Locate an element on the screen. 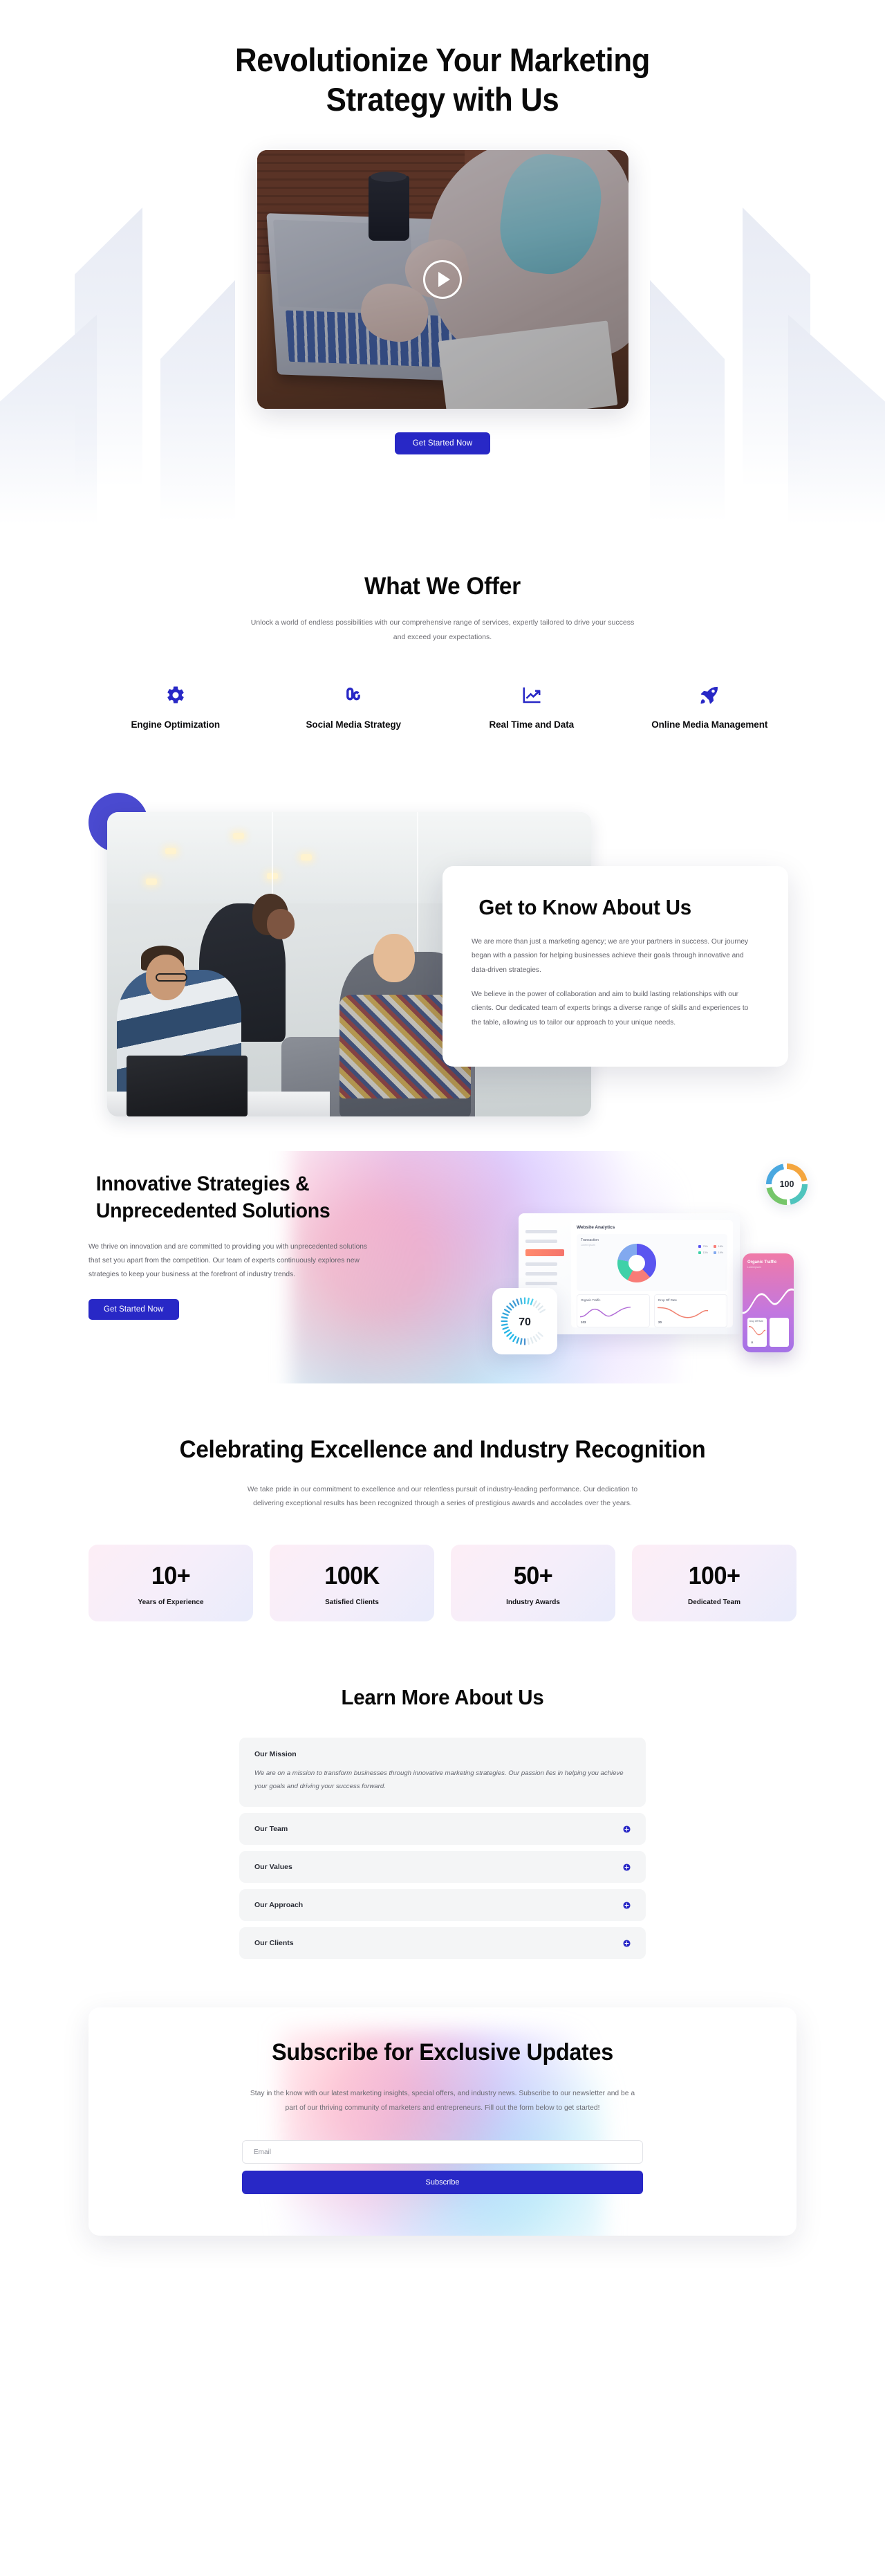 This screenshot has height=2576, width=885. stat-card: 100+ Dedicated Team is located at coordinates (714, 1582).